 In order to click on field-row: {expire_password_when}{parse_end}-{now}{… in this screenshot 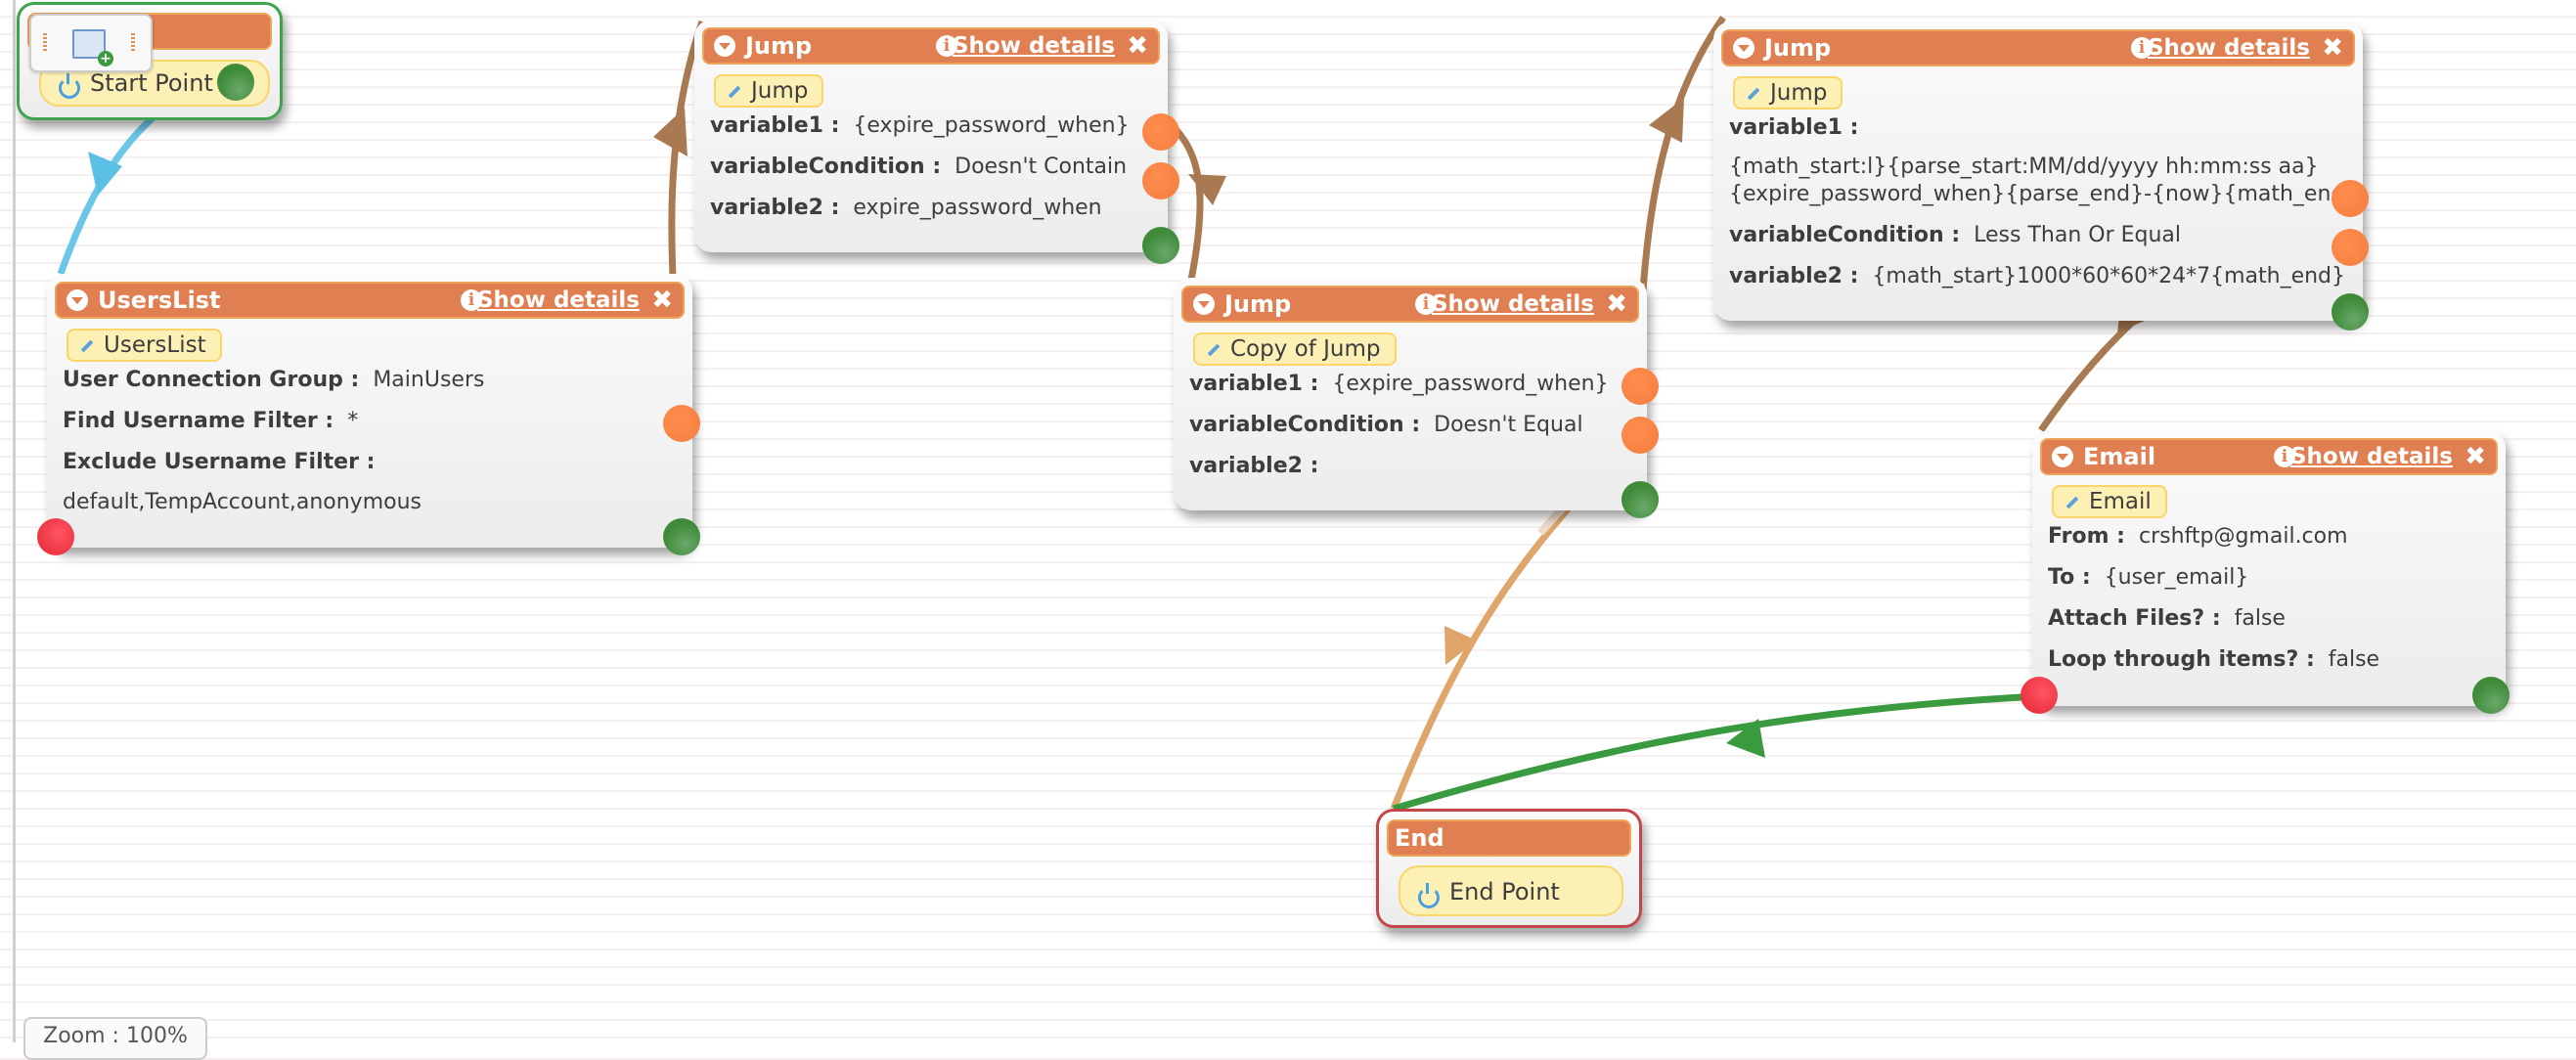, I will do `click(2044, 194)`.